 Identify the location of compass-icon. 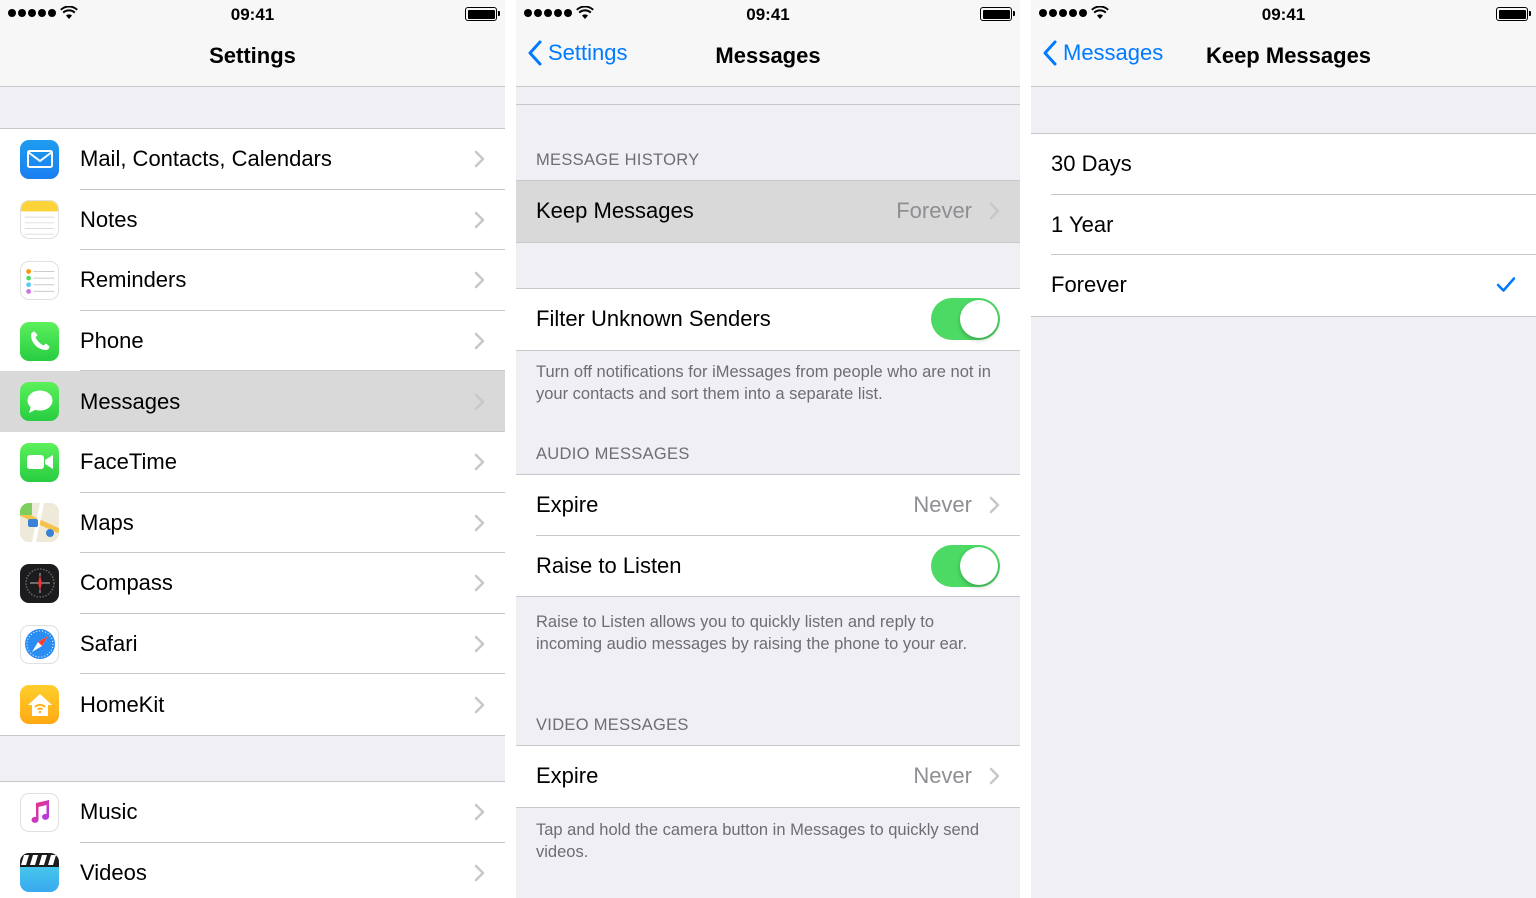
(39, 583).